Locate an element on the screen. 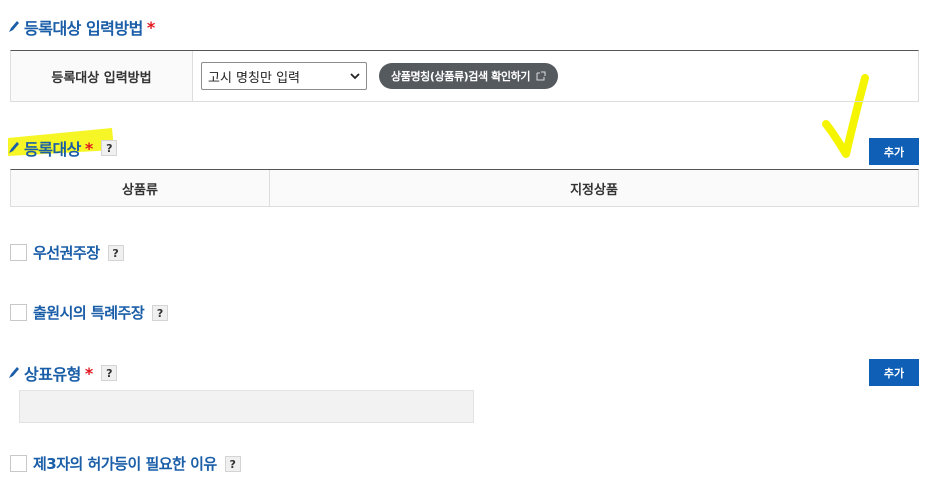 The image size is (930, 494). method-section-heading: 등록대상 입력방법 * is located at coordinates (81, 27).